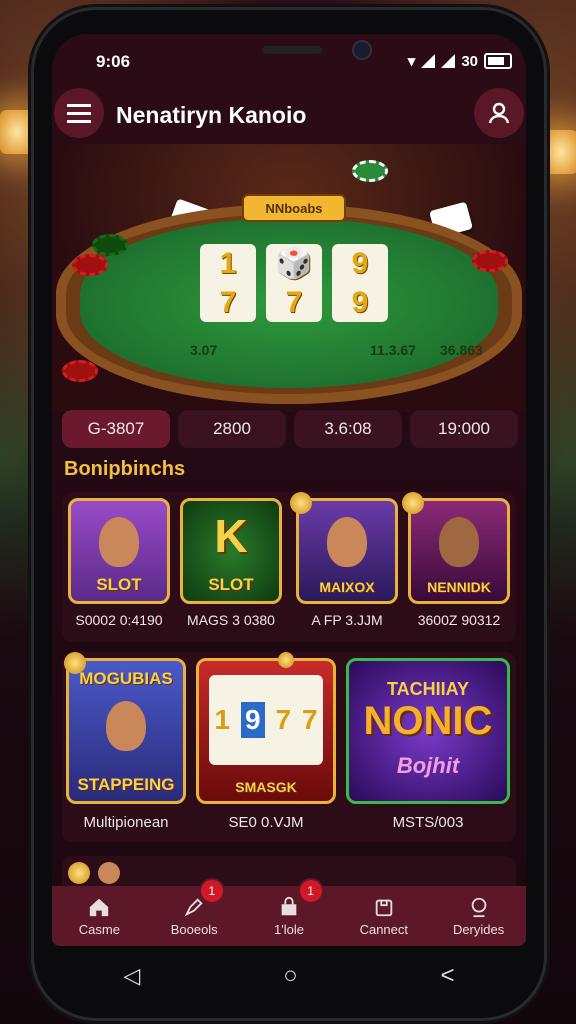 The image size is (576, 1024). I want to click on game-thumbnail: MAIXOX, so click(347, 551).